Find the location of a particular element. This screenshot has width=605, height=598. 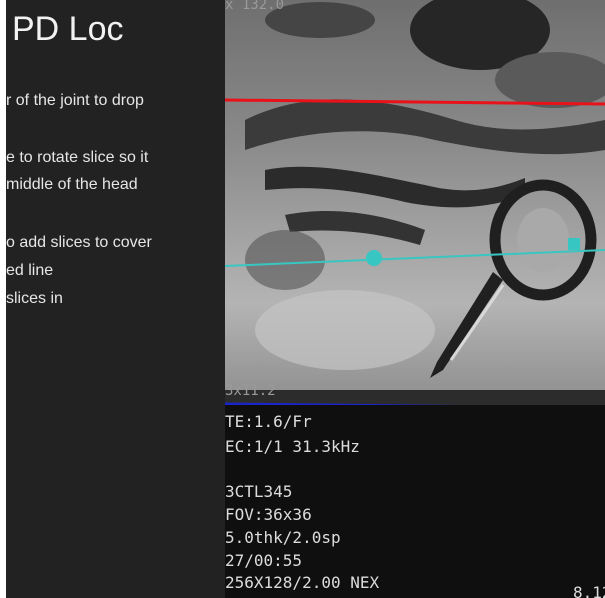

slice-rotate-handle is located at coordinates (574, 244).